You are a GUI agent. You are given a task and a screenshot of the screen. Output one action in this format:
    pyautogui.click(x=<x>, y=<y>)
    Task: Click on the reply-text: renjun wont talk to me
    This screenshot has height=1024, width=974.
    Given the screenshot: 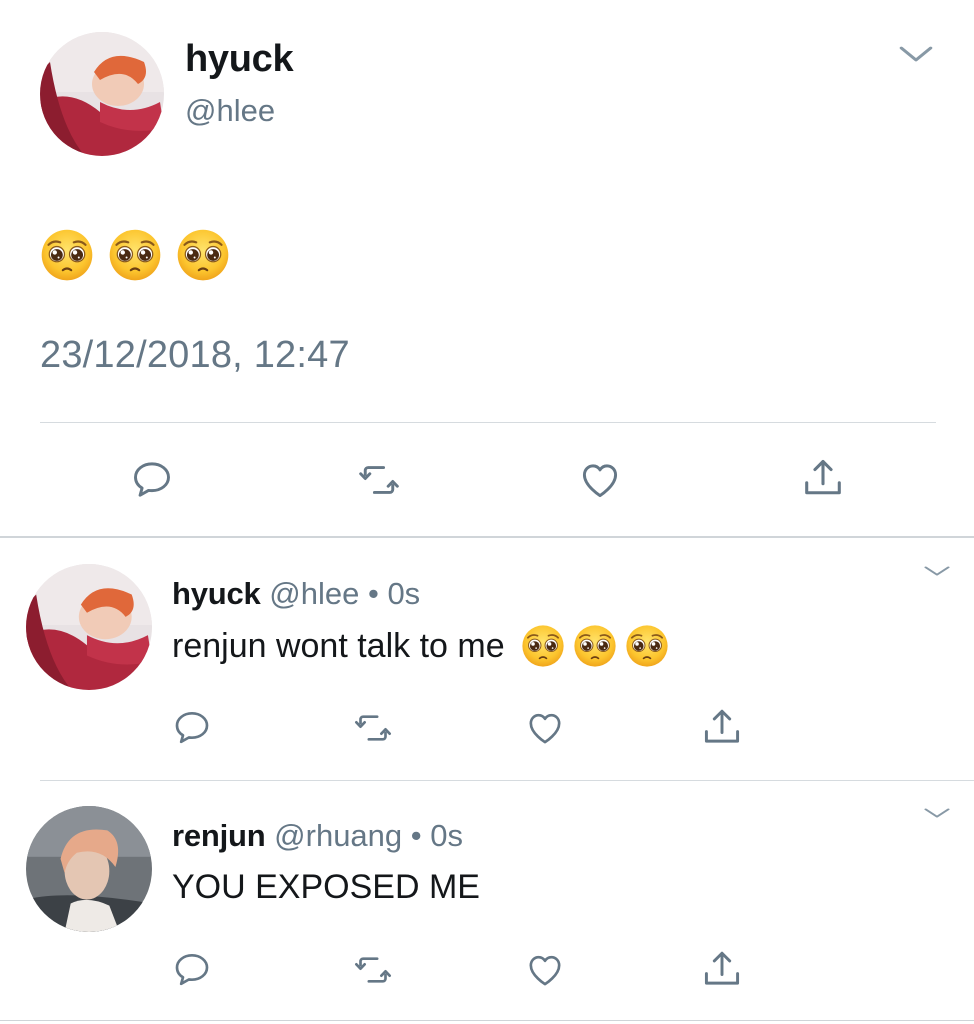 What is the action you would take?
    pyautogui.click(x=420, y=646)
    